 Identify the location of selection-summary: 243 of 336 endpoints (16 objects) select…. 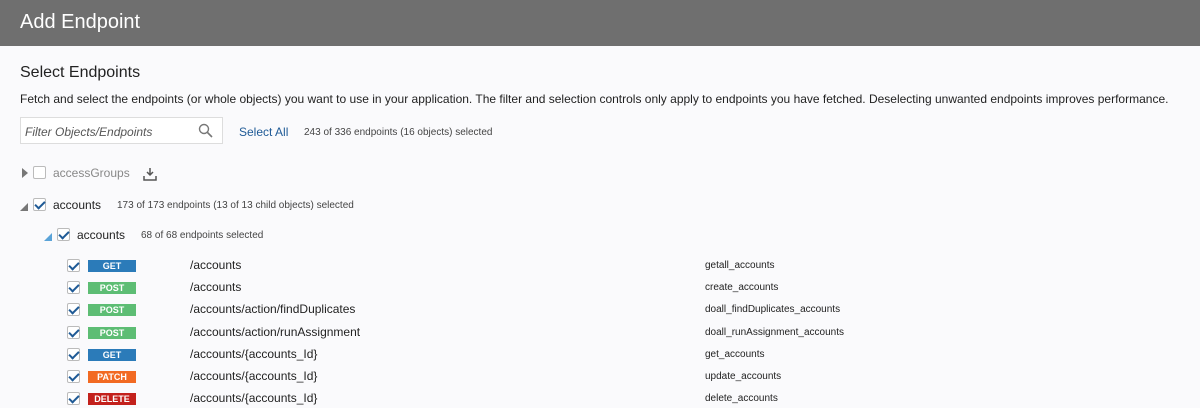
(398, 132).